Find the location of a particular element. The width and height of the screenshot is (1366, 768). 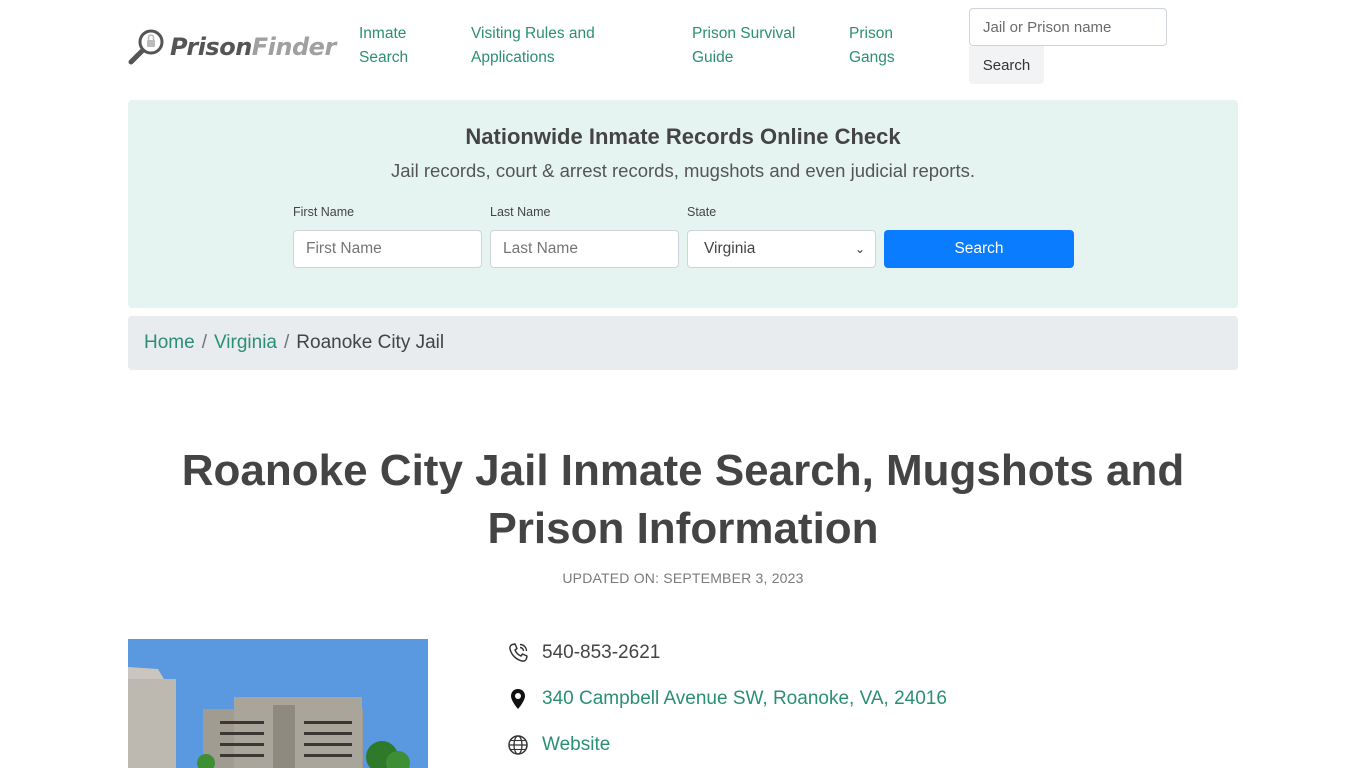

breadcrumb-state: Virginia is located at coordinates (245, 343).